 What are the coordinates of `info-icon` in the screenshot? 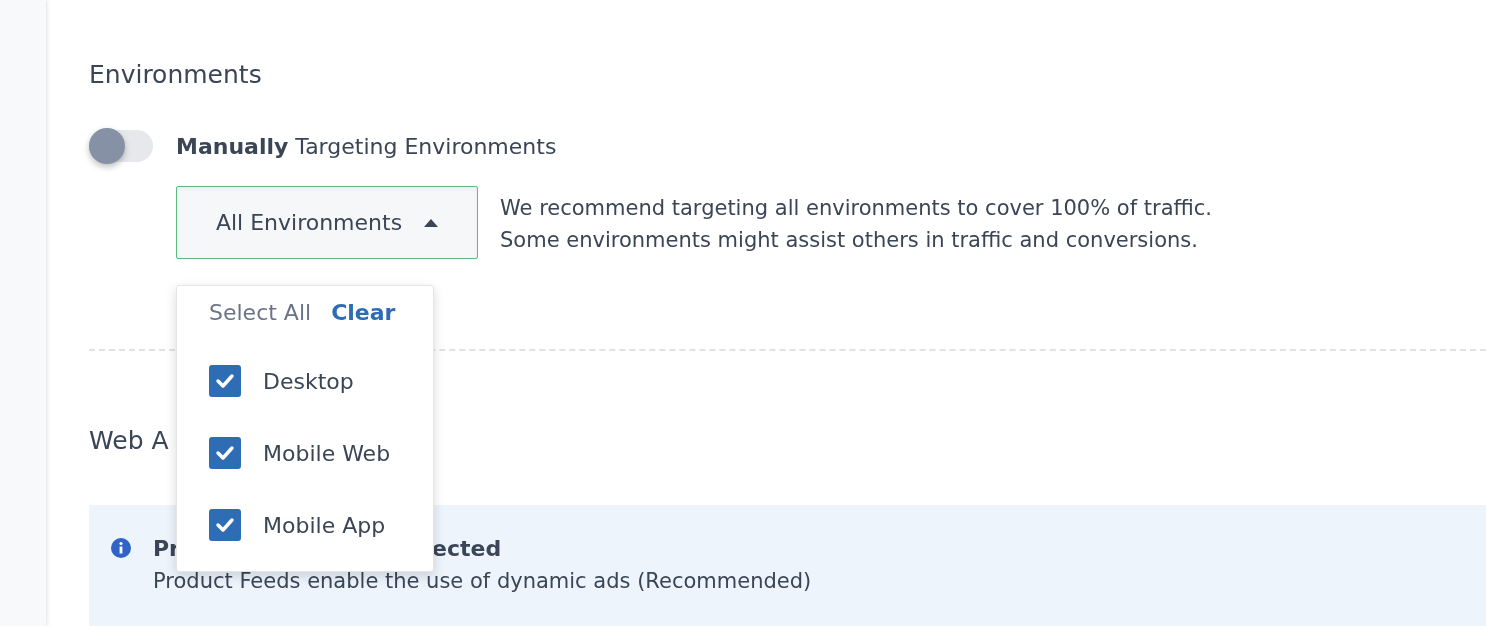 It's located at (121, 548).